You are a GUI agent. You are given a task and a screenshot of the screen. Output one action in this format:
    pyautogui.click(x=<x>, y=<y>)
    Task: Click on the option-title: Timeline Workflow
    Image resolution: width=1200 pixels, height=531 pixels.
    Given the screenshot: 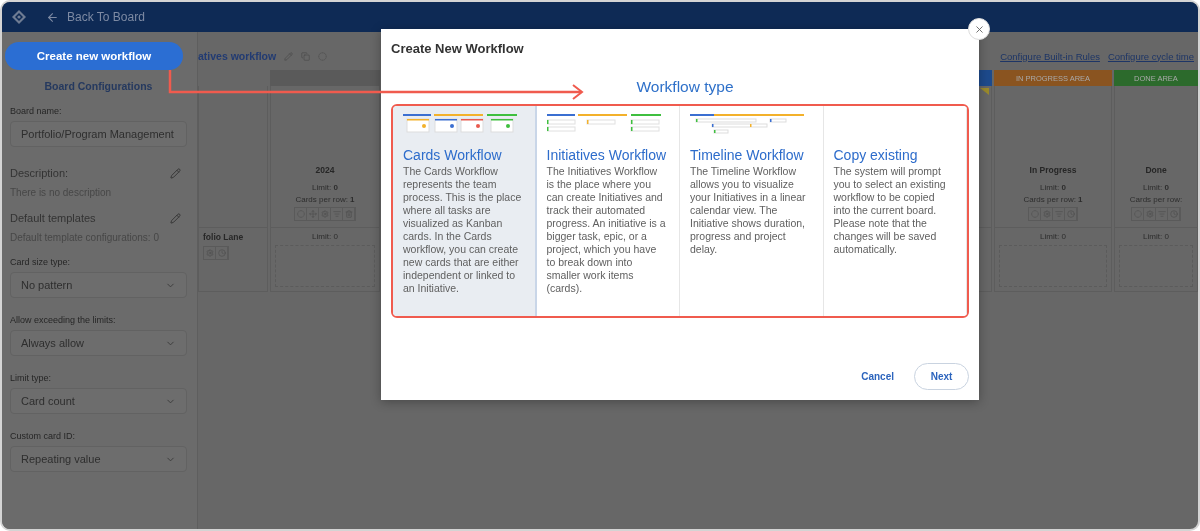 What is the action you would take?
    pyautogui.click(x=747, y=155)
    